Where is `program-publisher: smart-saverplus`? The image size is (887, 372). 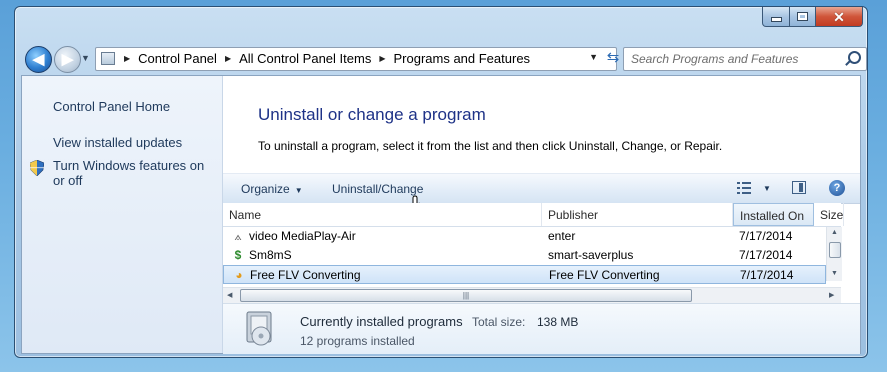 program-publisher: smart-saverplus is located at coordinates (591, 255).